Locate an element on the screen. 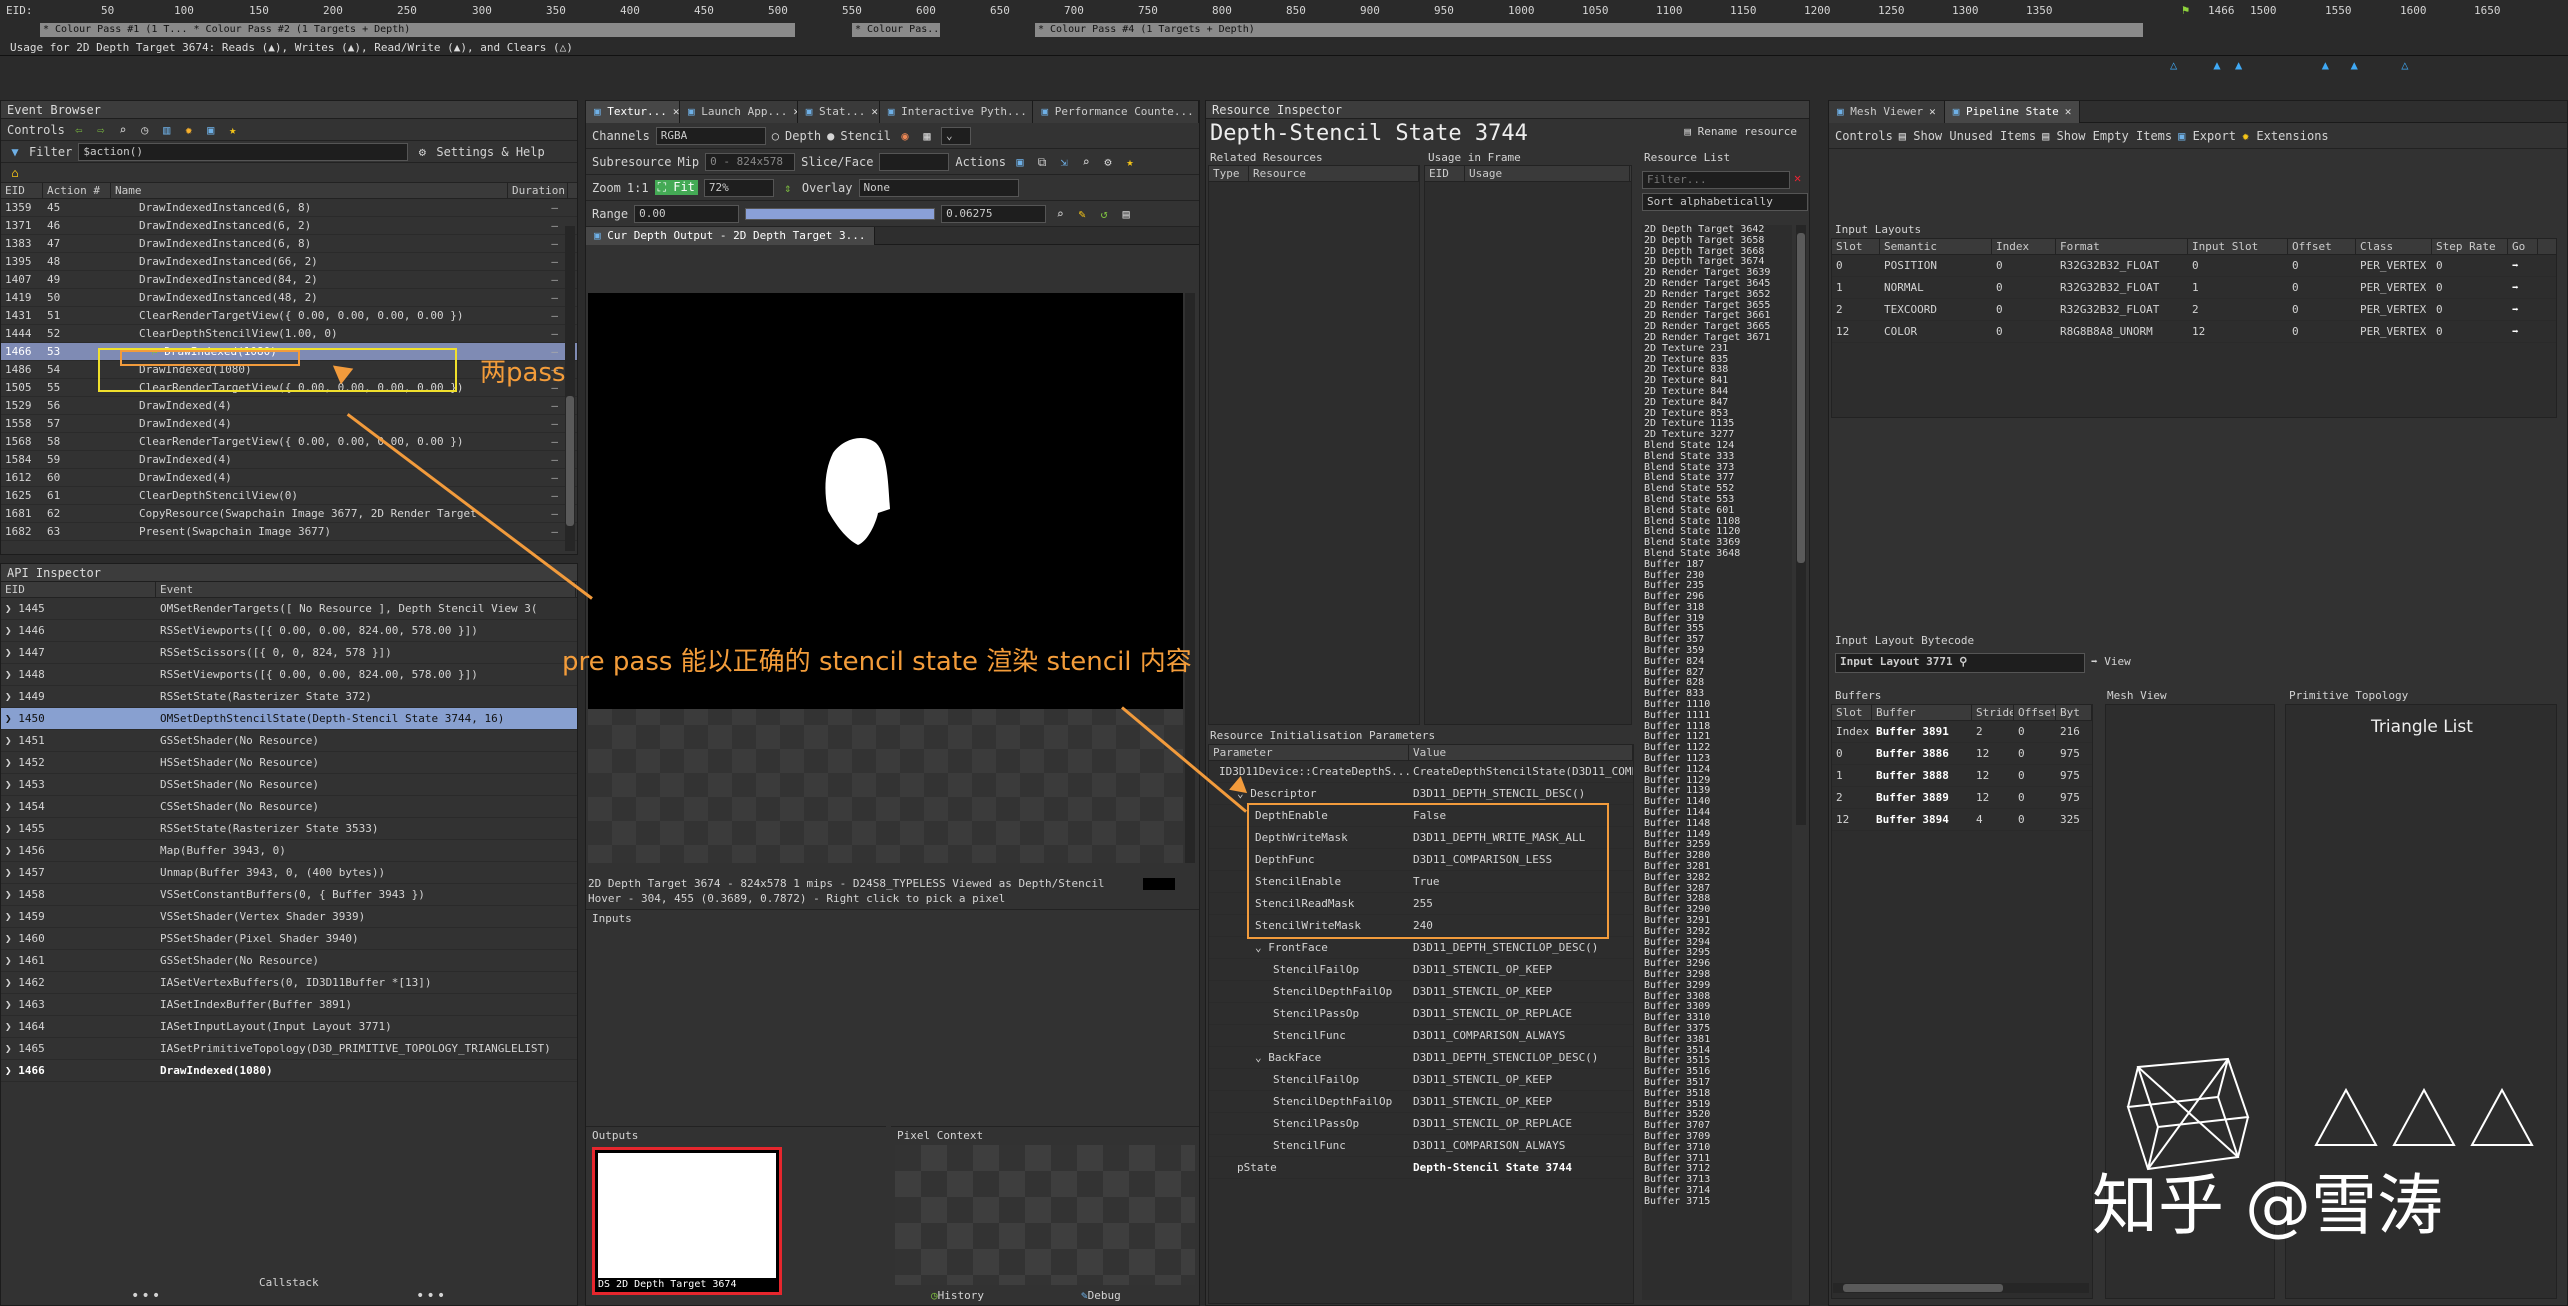  tab-pipeline-state: ▣ Pipeline State ✕ is located at coordinates (2012, 112).